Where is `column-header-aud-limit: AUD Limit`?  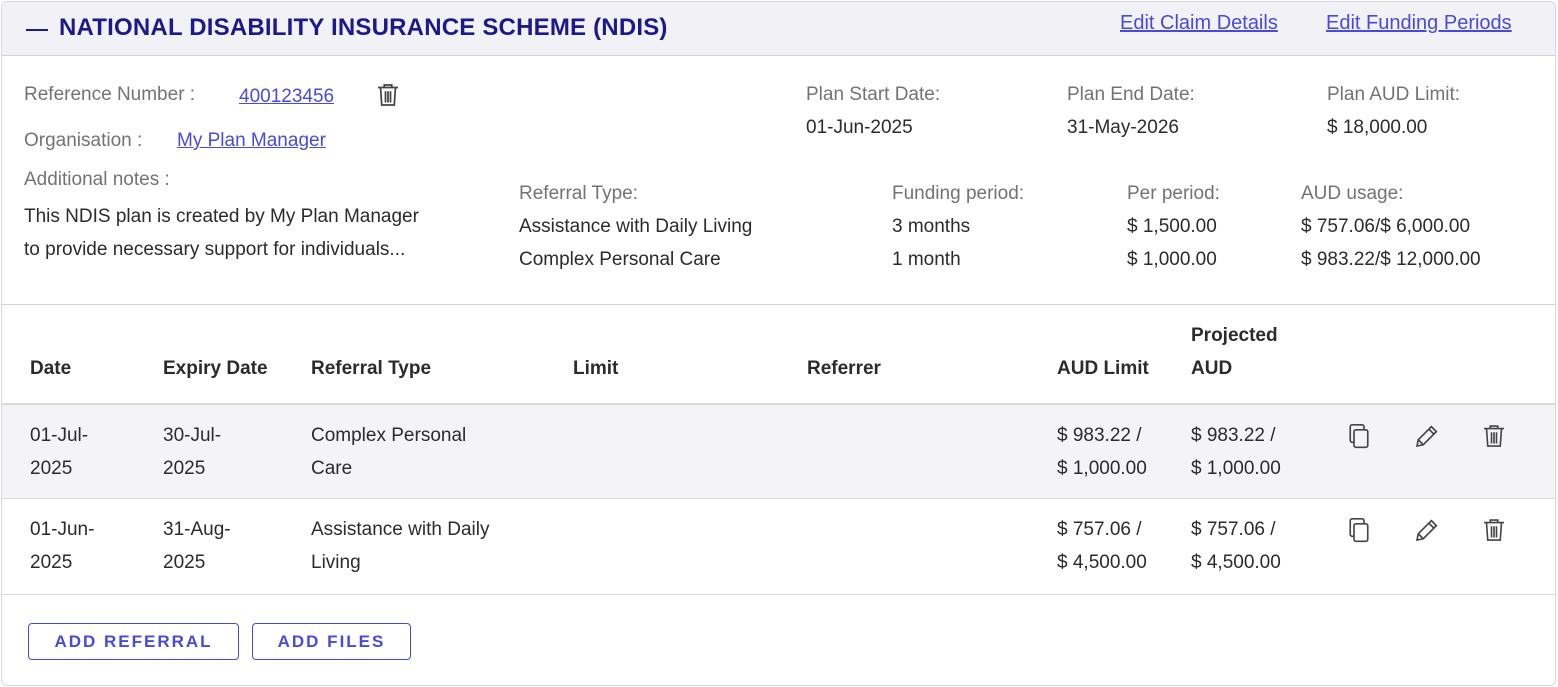
column-header-aud-limit: AUD Limit is located at coordinates (1103, 368).